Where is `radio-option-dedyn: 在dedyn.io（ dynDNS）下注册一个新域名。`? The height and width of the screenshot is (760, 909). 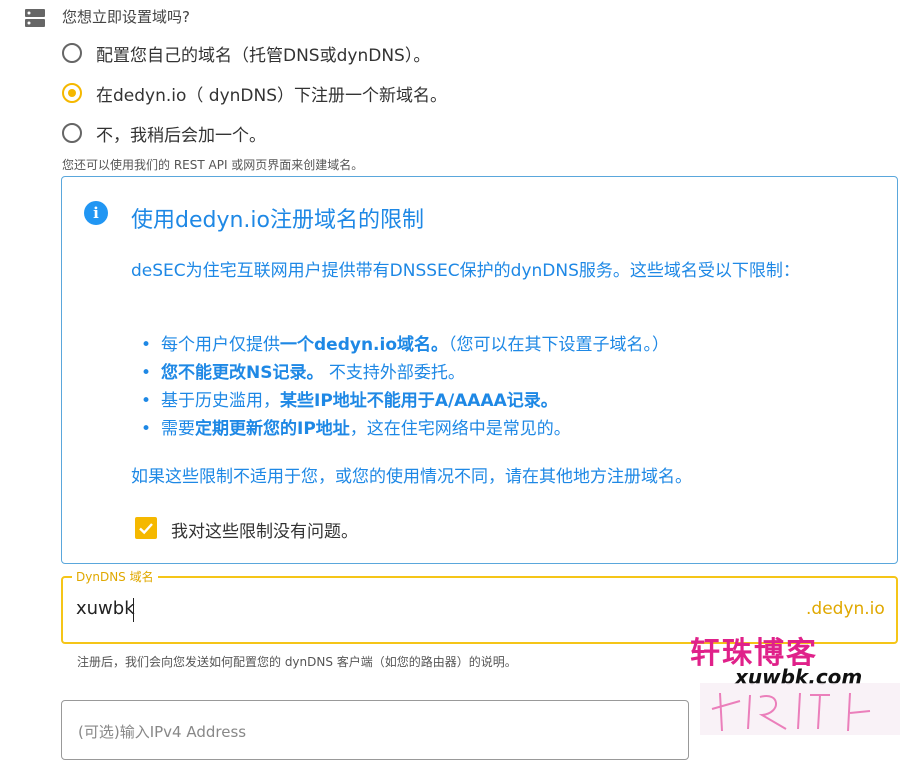
radio-option-dedyn: 在dedyn.io（ dynDNS）下注册一个新域名。 is located at coordinates (254, 93).